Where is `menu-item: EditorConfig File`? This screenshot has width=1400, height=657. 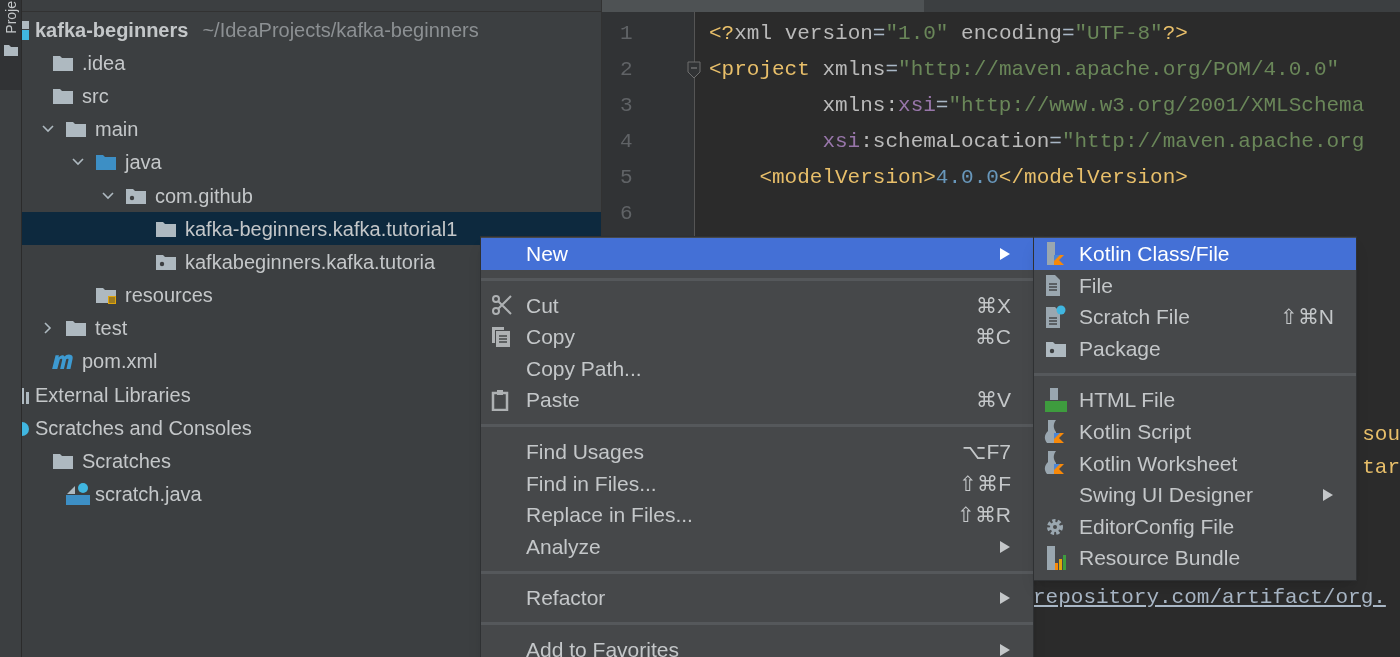
menu-item: EditorConfig File is located at coordinates (1195, 526).